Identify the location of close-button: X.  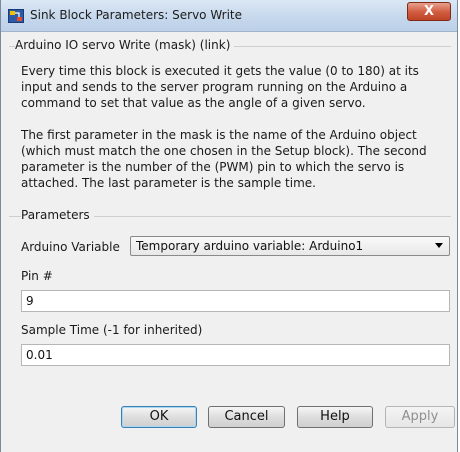
(429, 11).